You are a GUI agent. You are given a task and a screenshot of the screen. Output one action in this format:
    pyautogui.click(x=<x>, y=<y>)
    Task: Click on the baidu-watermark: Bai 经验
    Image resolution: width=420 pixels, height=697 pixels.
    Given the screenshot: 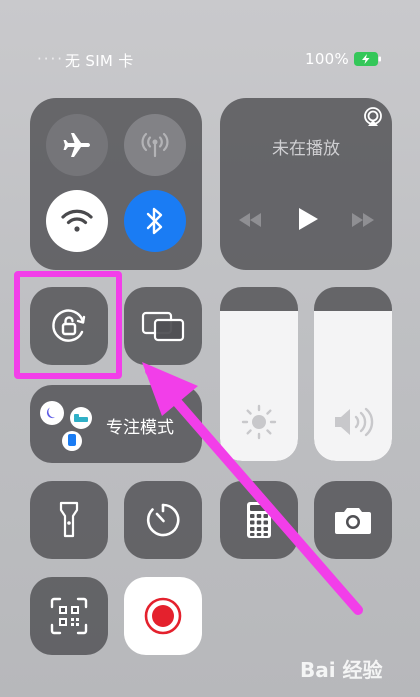 What is the action you would take?
    pyautogui.click(x=341, y=668)
    